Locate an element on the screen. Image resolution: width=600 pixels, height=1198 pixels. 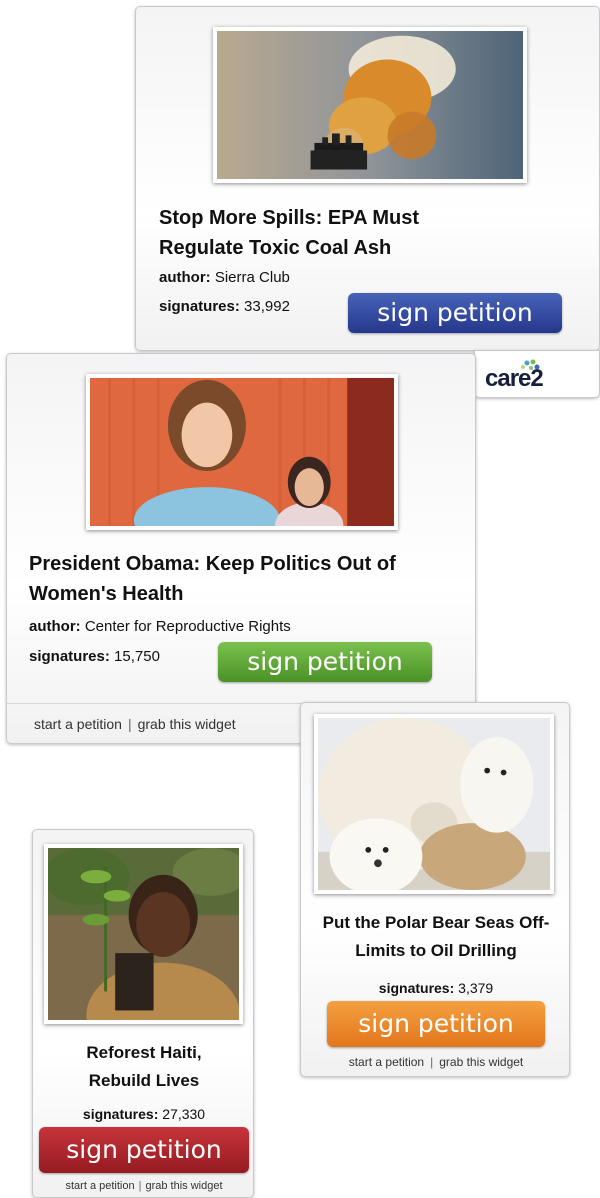
author-line: author: Sierra Club is located at coordinates (224, 277).